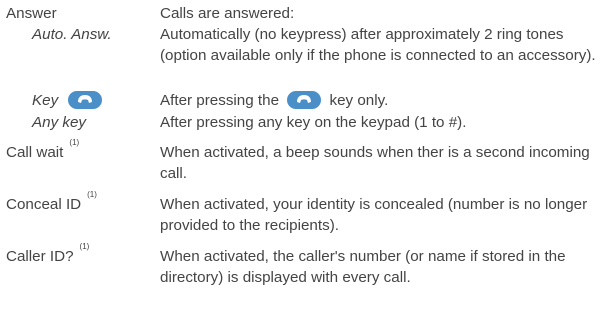 This screenshot has height=316, width=602. I want to click on term-conceal-id-label: Conceal ID, so click(44, 204).